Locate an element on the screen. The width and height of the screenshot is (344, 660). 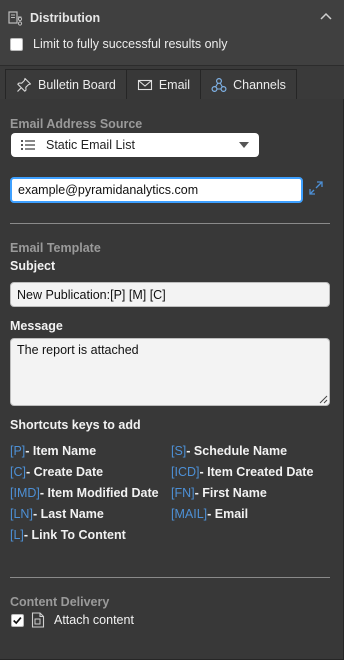
shortcuts-label: Shortcuts keys to add is located at coordinates (75, 425).